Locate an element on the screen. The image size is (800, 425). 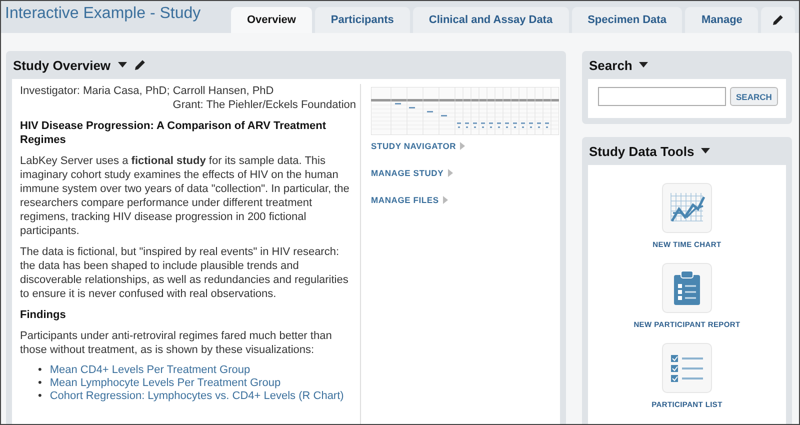
panel-title: Search is located at coordinates (610, 65).